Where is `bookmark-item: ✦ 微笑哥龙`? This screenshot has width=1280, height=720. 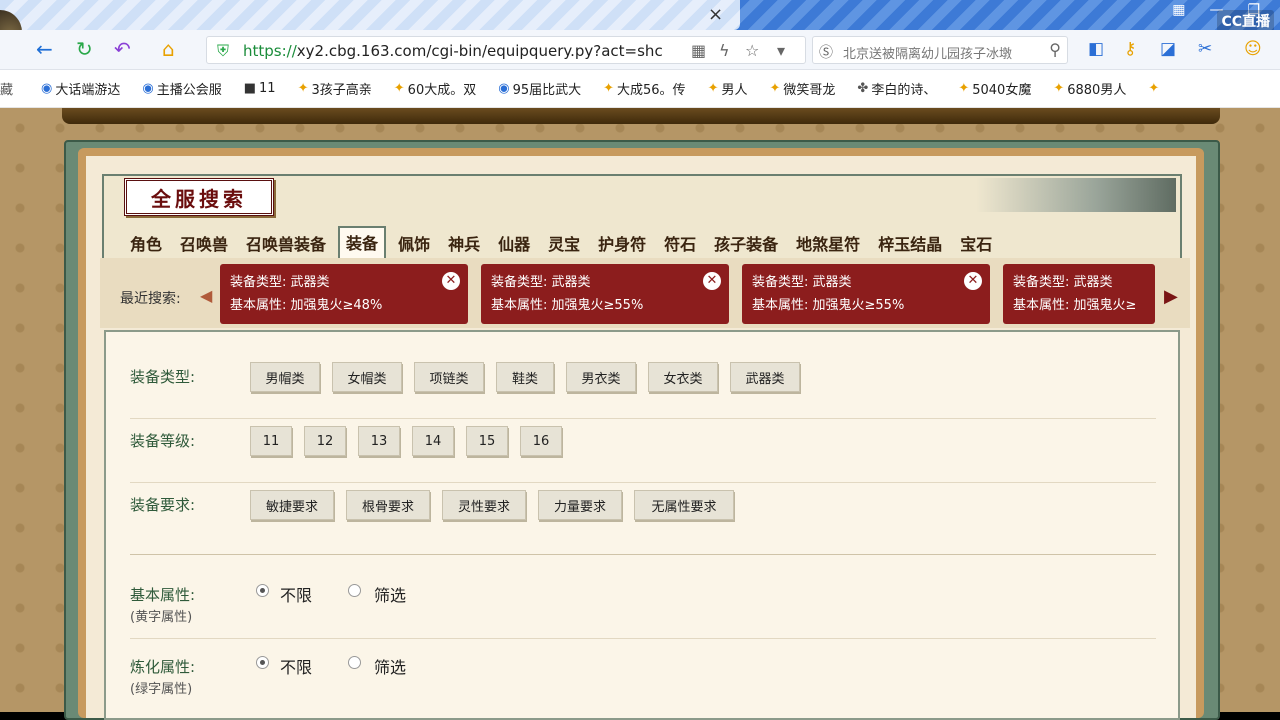 bookmark-item: ✦ 微笑哥龙 is located at coordinates (802, 88).